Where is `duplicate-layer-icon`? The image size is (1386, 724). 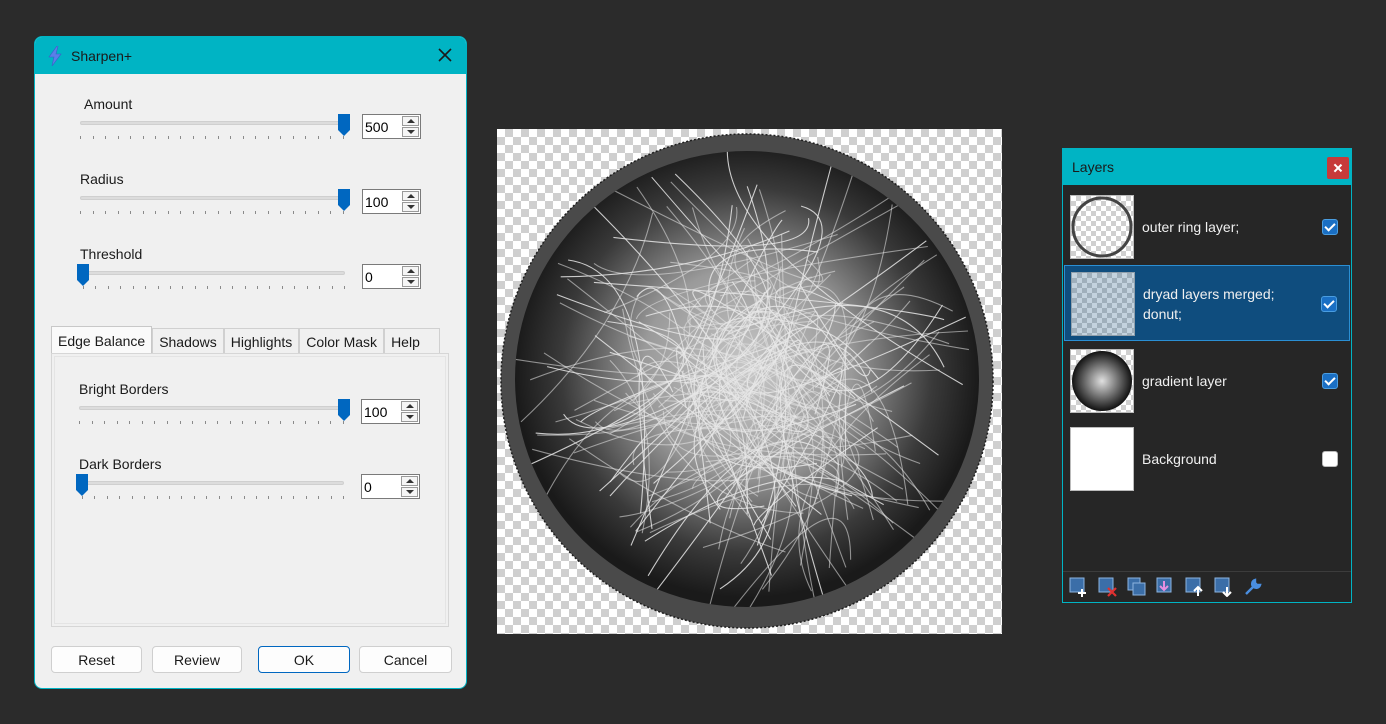
duplicate-layer-icon is located at coordinates (1137, 587).